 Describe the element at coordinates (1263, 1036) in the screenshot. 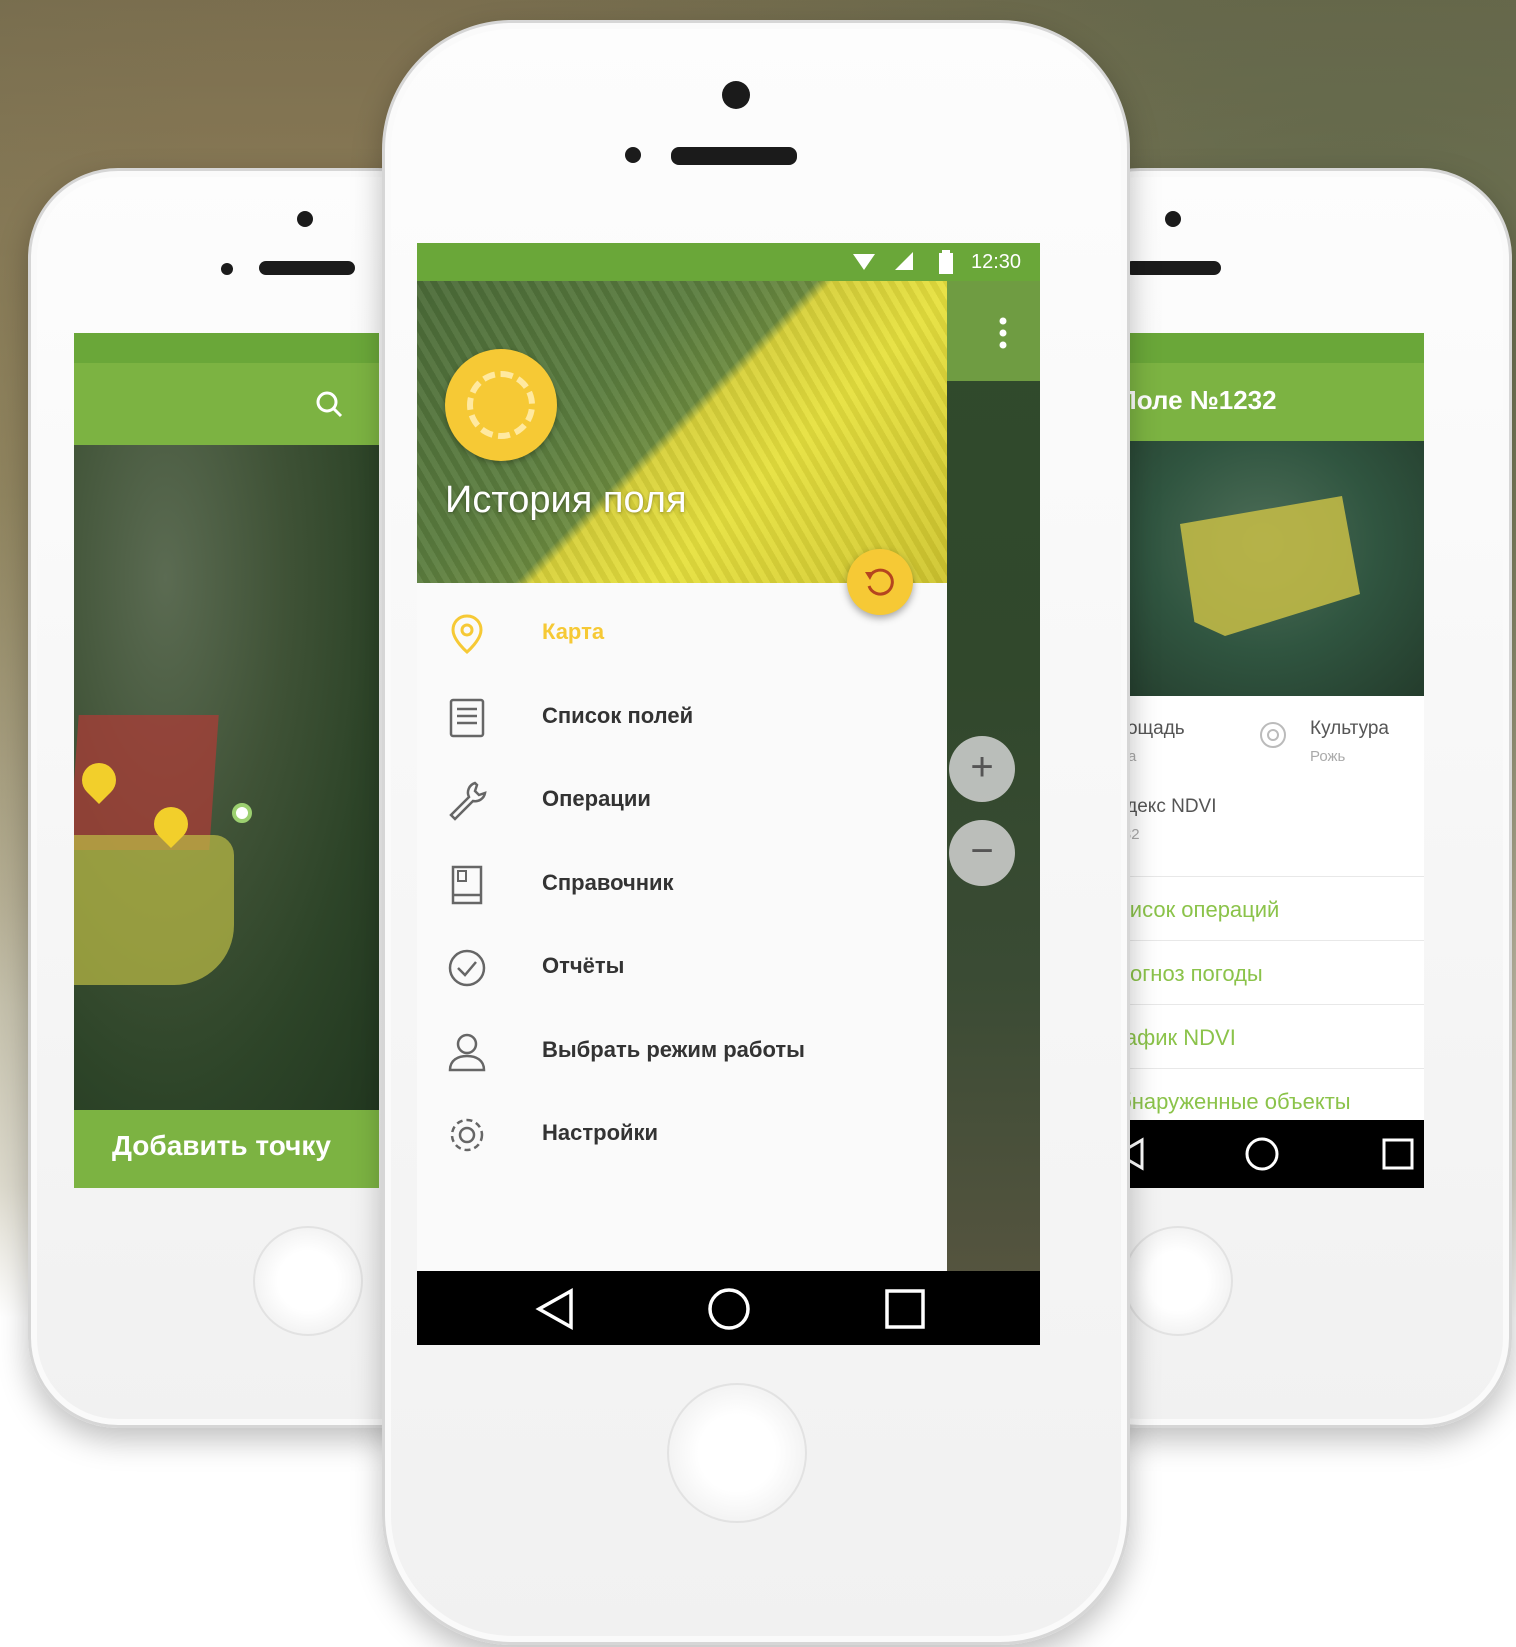

I see `ndvi-chart-link: График NDVI` at that location.